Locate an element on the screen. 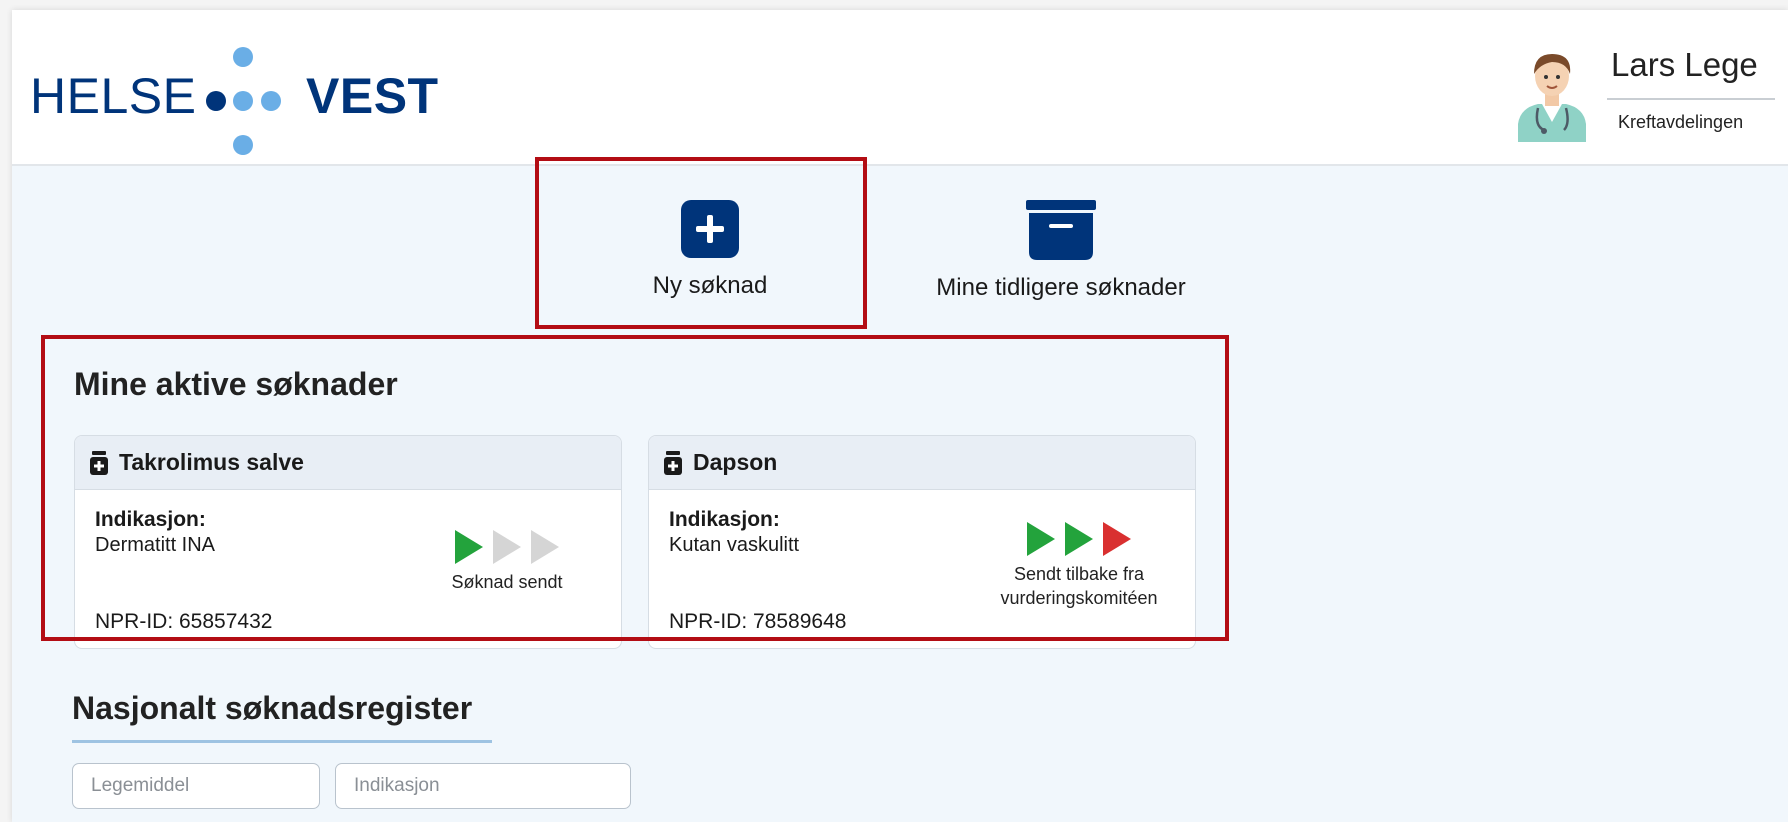 The image size is (1788, 822). doctor-avatar-icon is located at coordinates (1552, 98).